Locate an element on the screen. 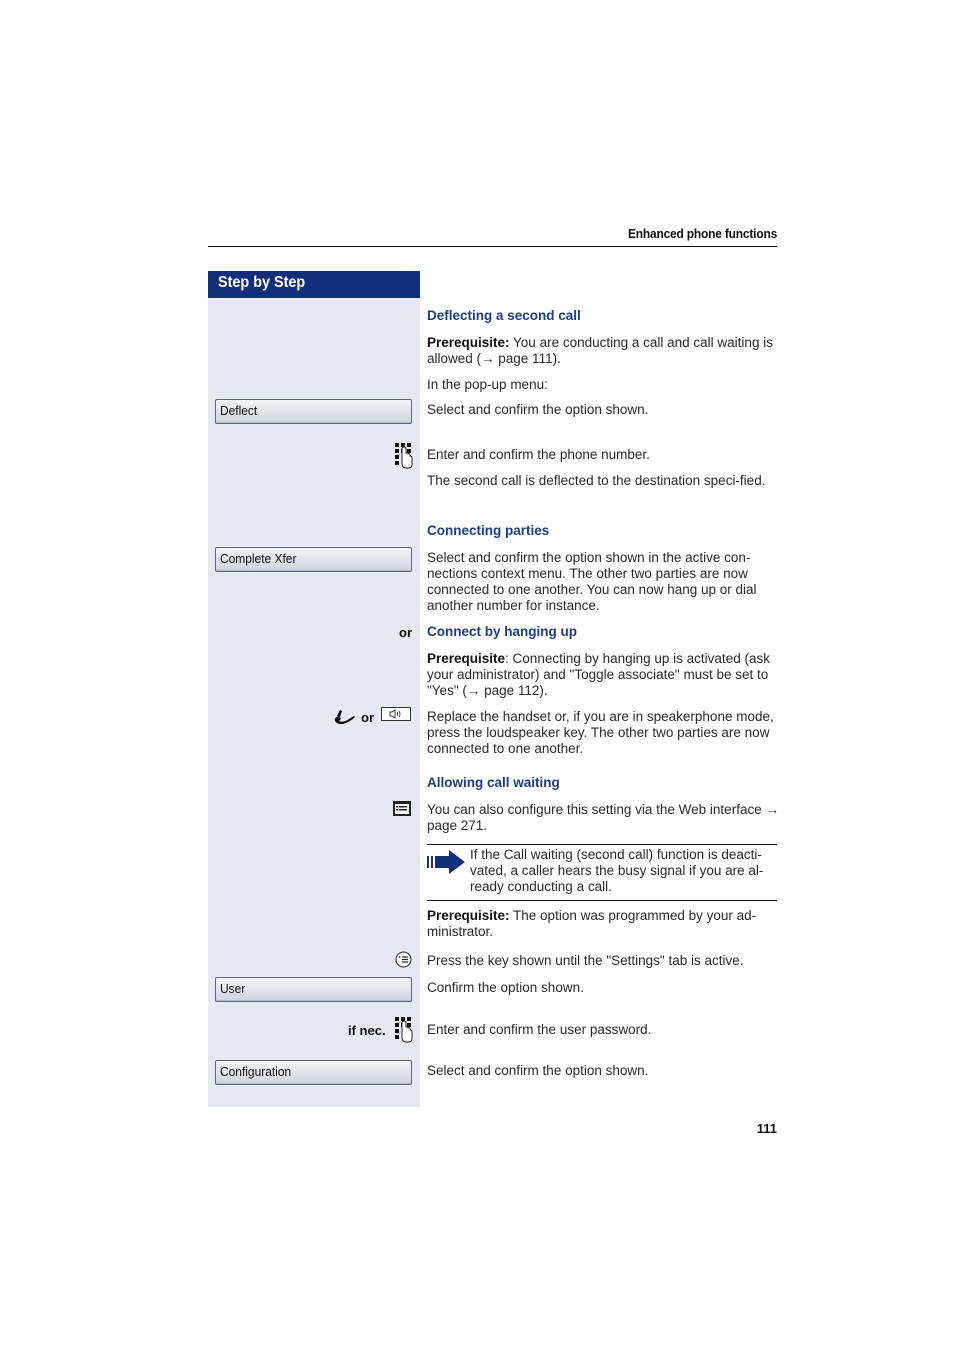  softkey-label: Deflect is located at coordinates (239, 410).